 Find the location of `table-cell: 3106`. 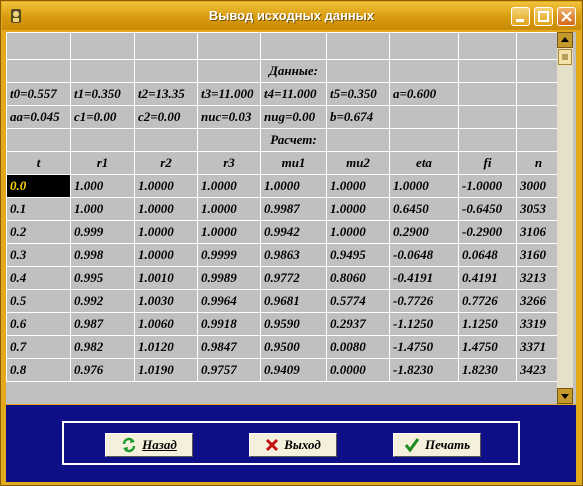

table-cell: 3106 is located at coordinates (538, 232).